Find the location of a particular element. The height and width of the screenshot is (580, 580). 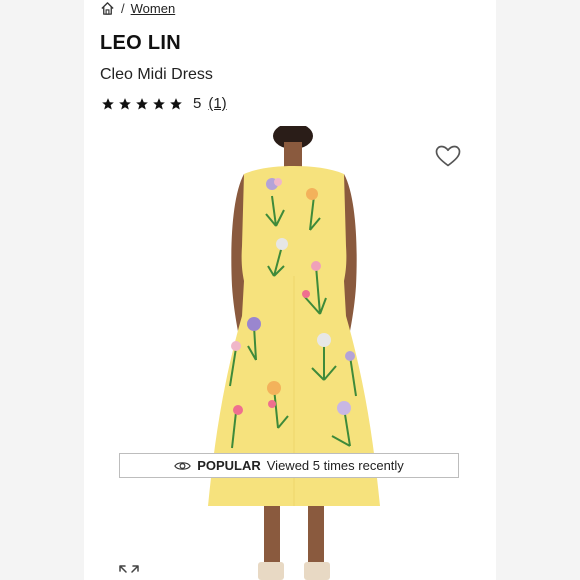

popularity-badge: POPULAR Viewed 5 times recently is located at coordinates (289, 465).